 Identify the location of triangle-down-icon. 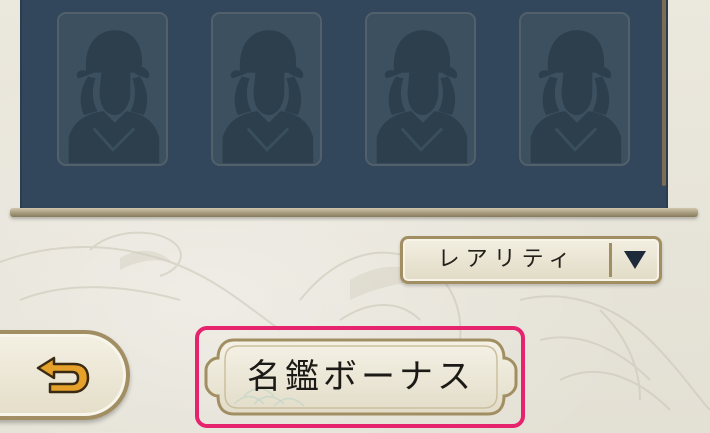
(635, 260).